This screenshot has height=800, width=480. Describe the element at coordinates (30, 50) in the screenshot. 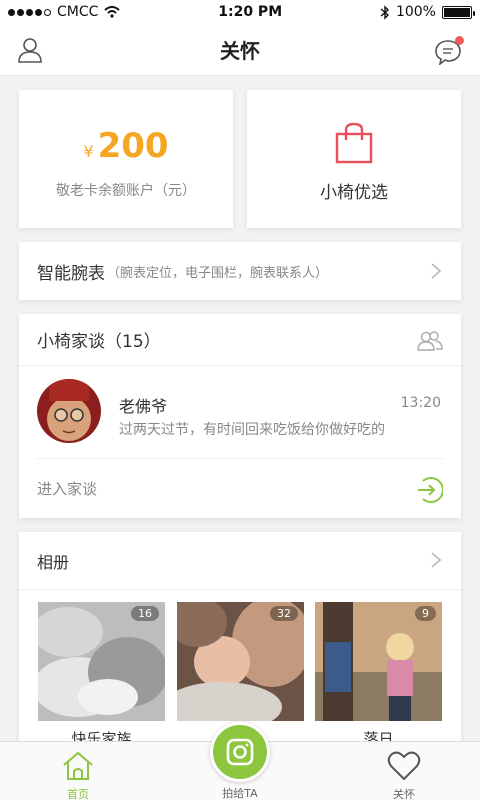

I see `user-icon` at that location.